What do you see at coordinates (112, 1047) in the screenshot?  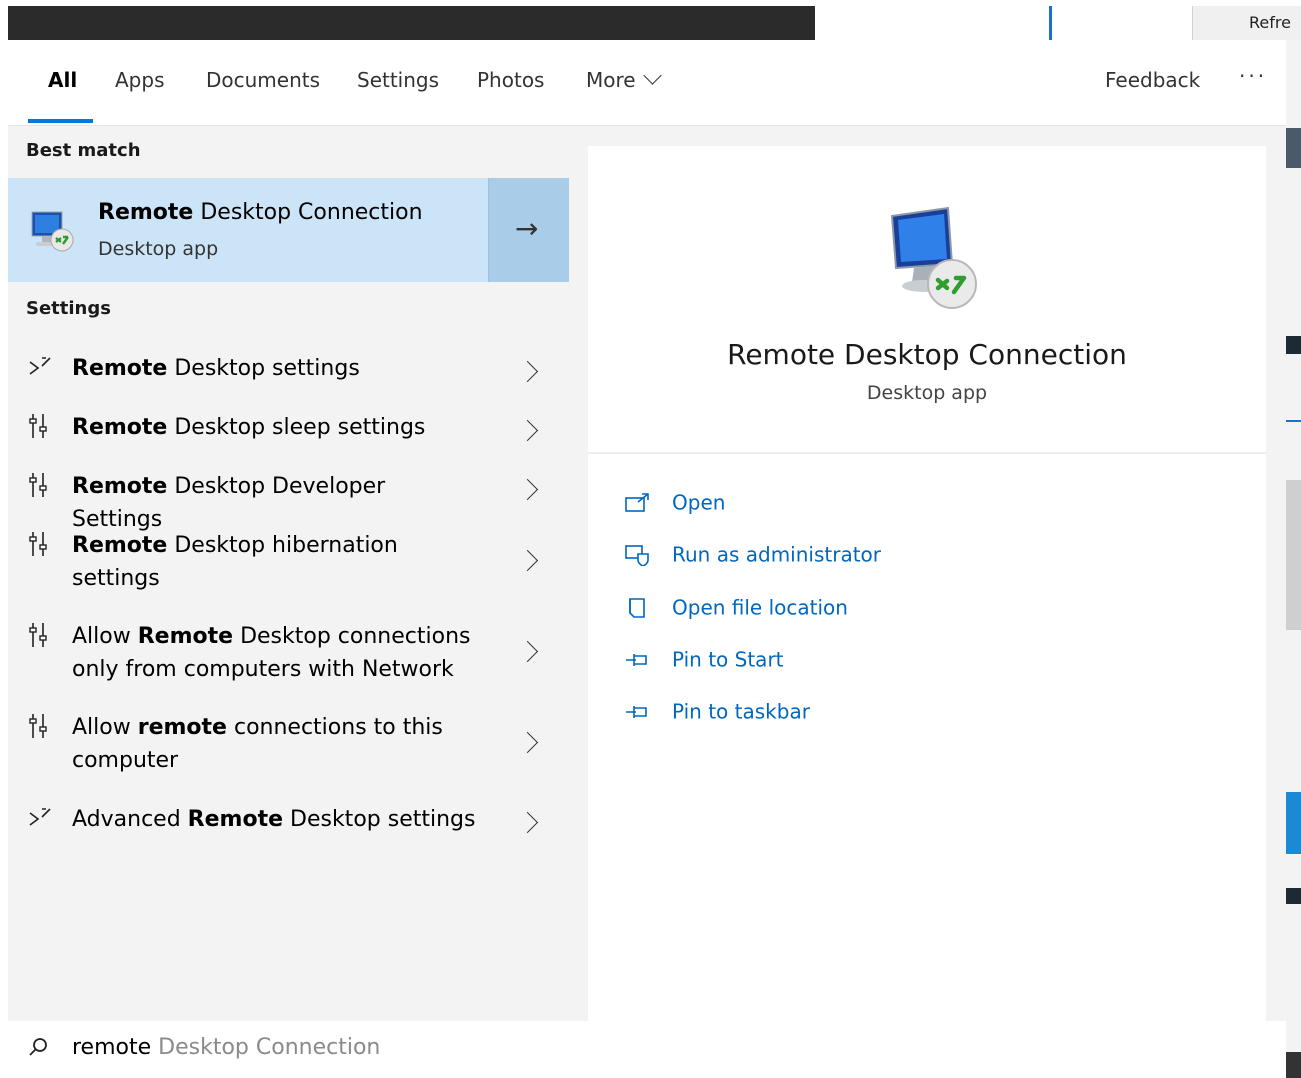 I see `search-query-text: remote` at bounding box center [112, 1047].